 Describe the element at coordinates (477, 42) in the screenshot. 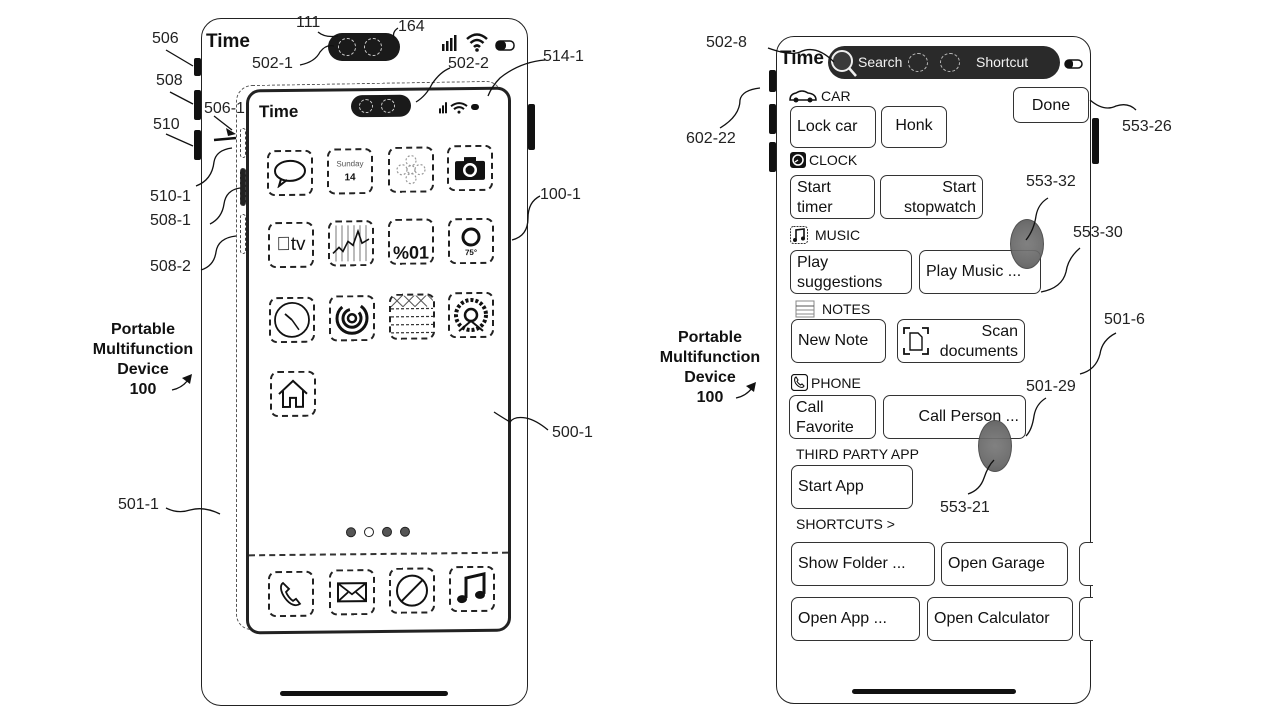

I see `wifi-icon` at that location.